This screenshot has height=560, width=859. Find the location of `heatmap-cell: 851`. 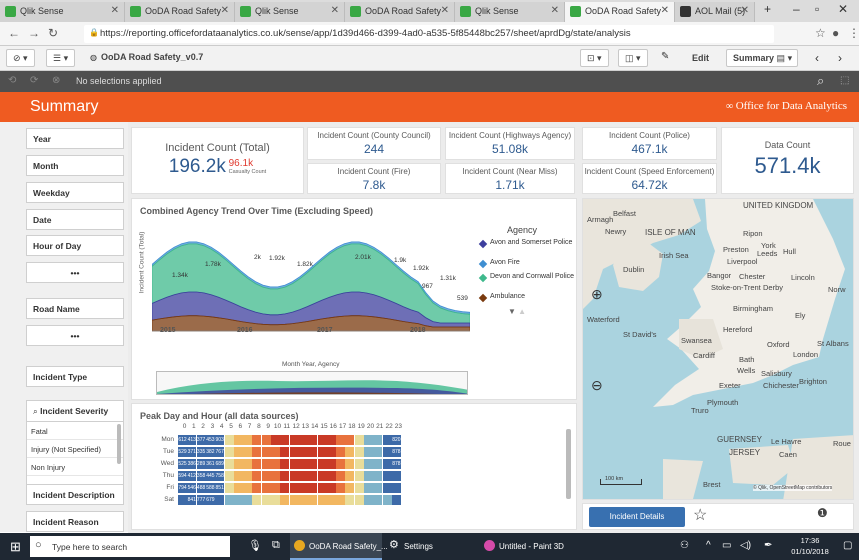

heatmap-cell: 851 is located at coordinates (220, 488).